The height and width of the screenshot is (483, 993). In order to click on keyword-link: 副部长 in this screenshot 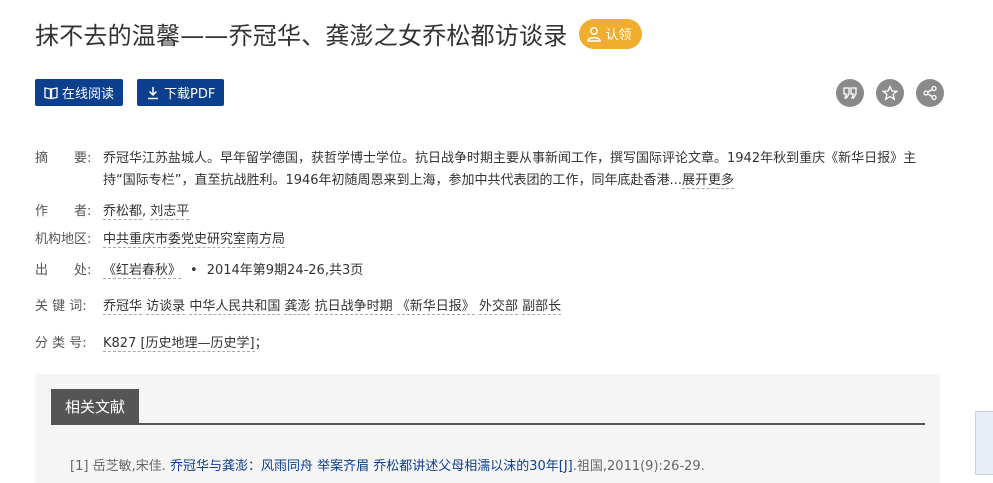, I will do `click(542, 307)`.